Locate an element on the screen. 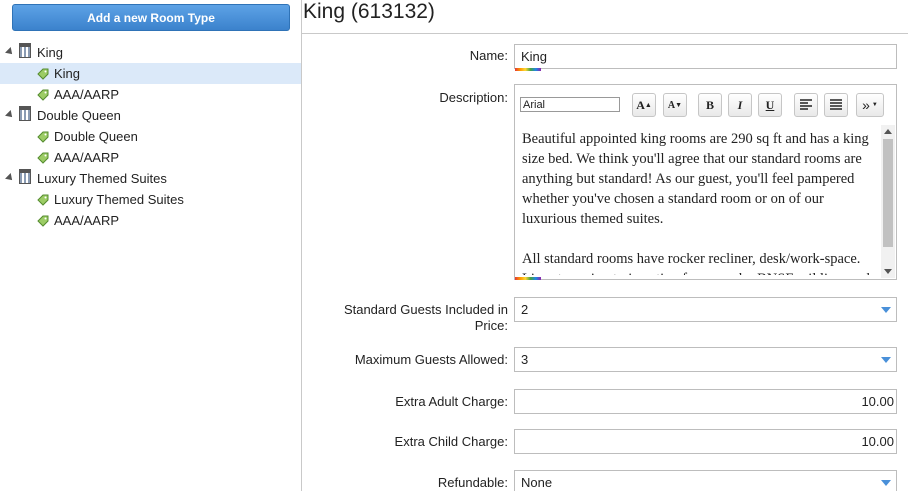 The height and width of the screenshot is (494, 908). tree-leaf-luxury-suites: Luxury Themed Suites is located at coordinates (150, 199).